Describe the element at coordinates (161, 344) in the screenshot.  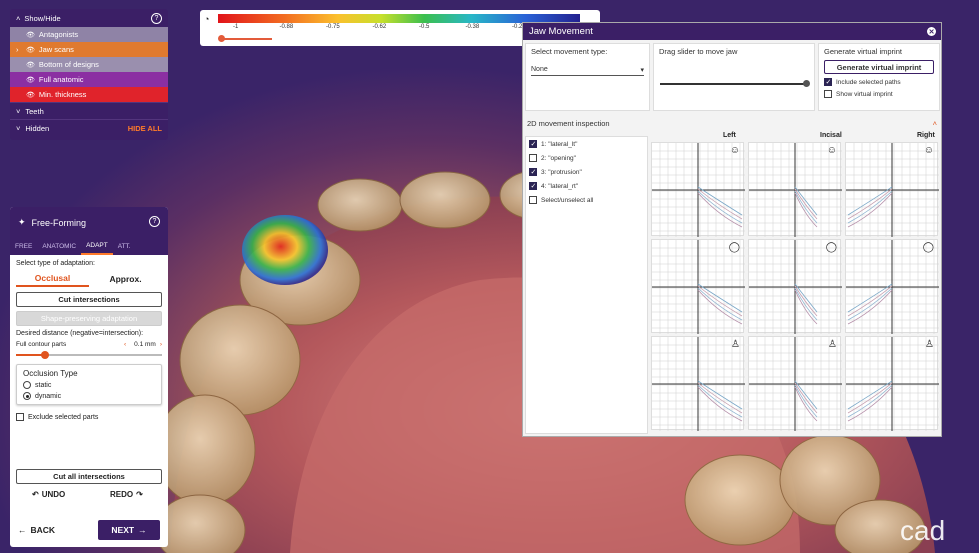
I see `chevron-right-icon: ›` at that location.